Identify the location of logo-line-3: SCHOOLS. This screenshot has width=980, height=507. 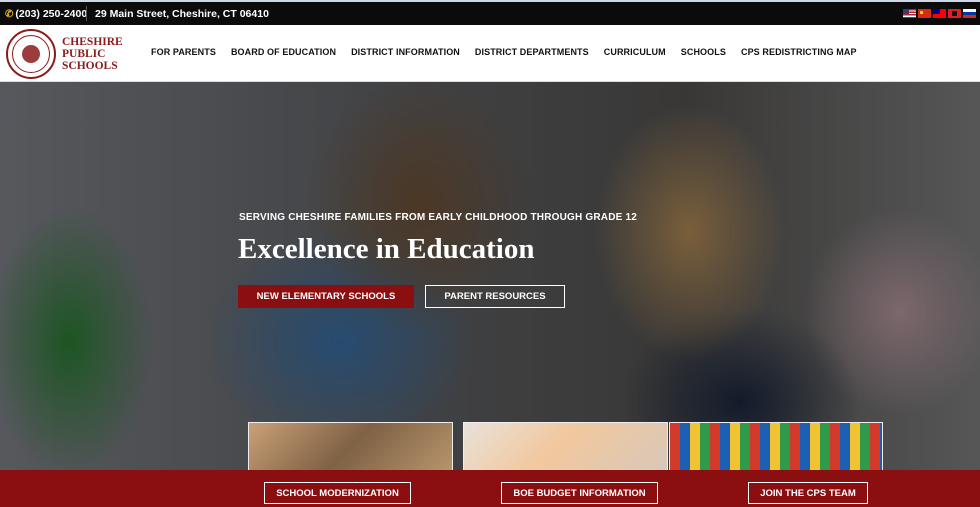
(90, 66).